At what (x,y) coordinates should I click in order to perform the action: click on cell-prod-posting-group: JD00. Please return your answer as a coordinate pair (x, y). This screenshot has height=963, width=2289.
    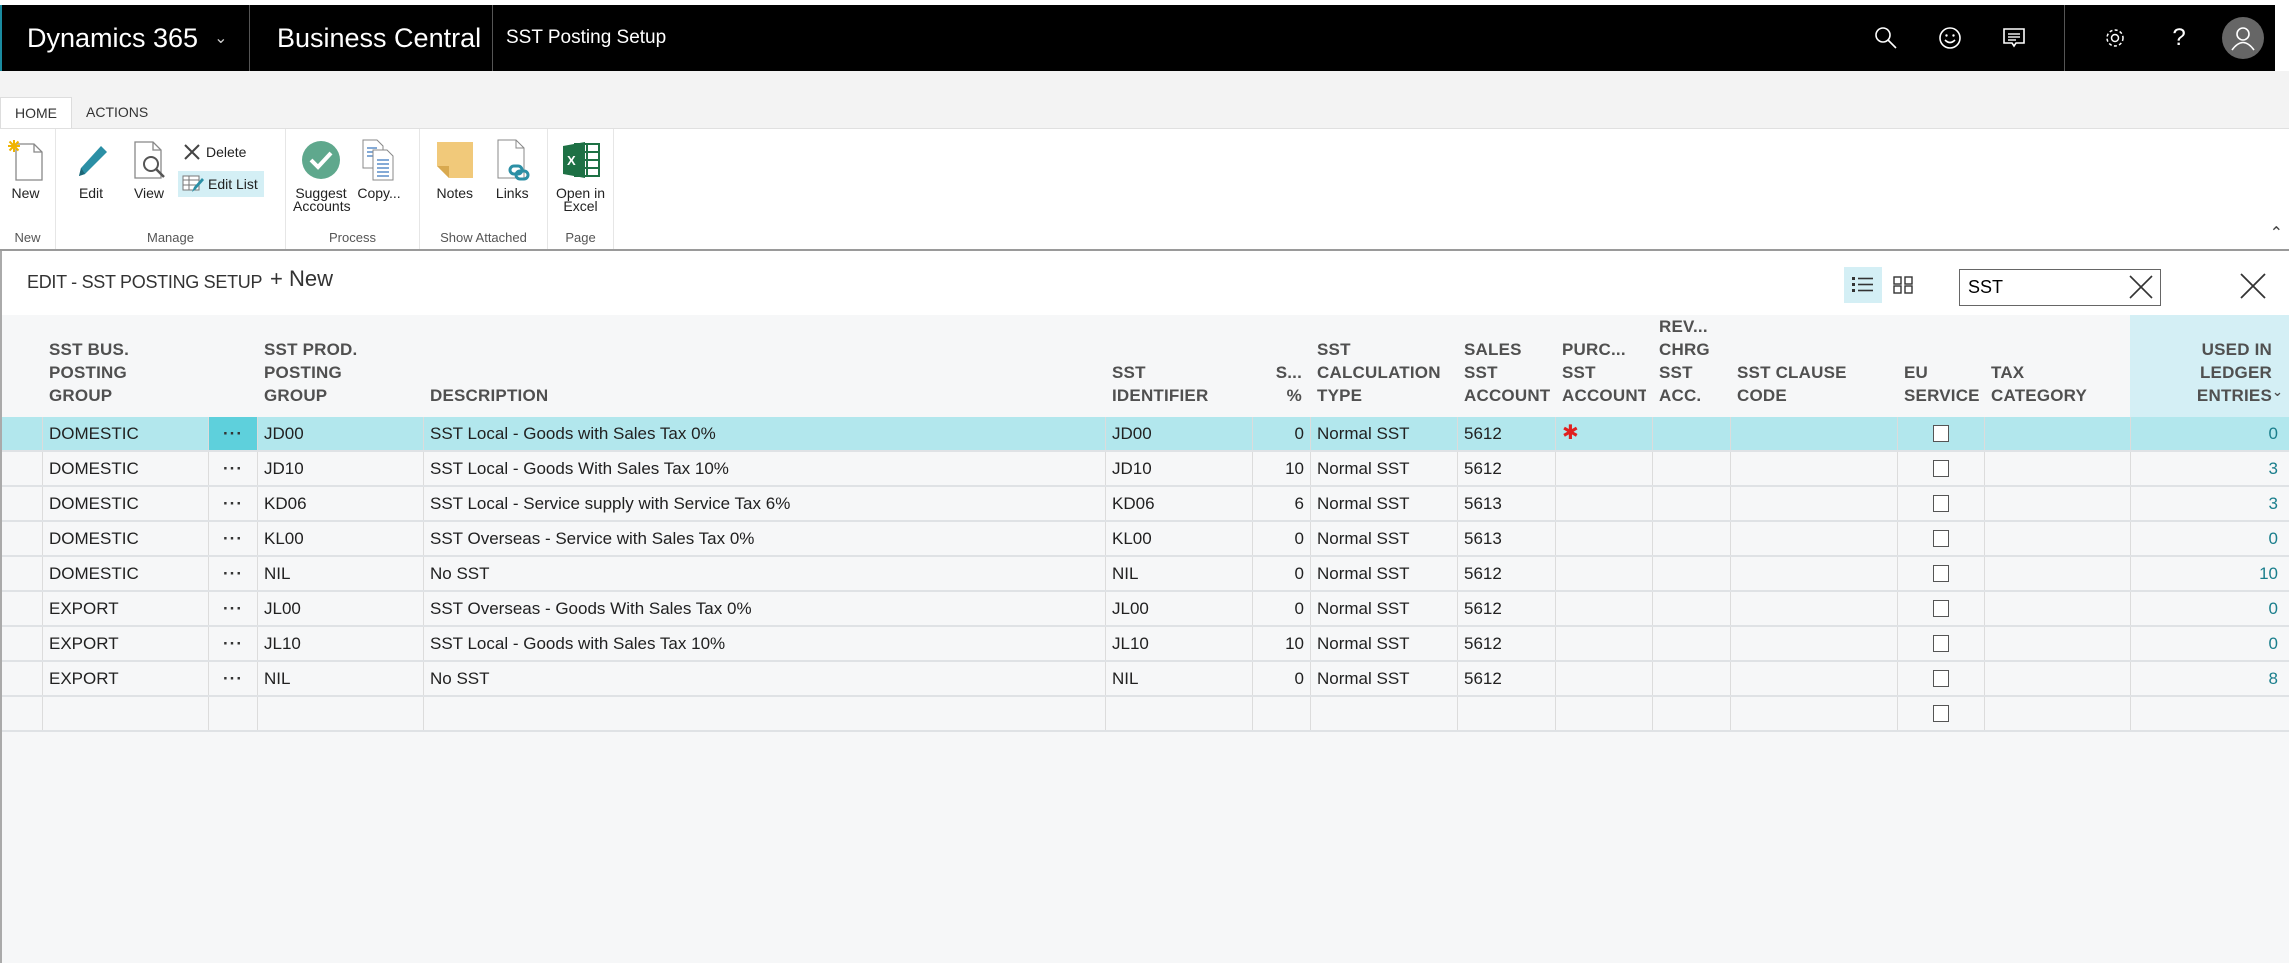
    Looking at the image, I should click on (340, 433).